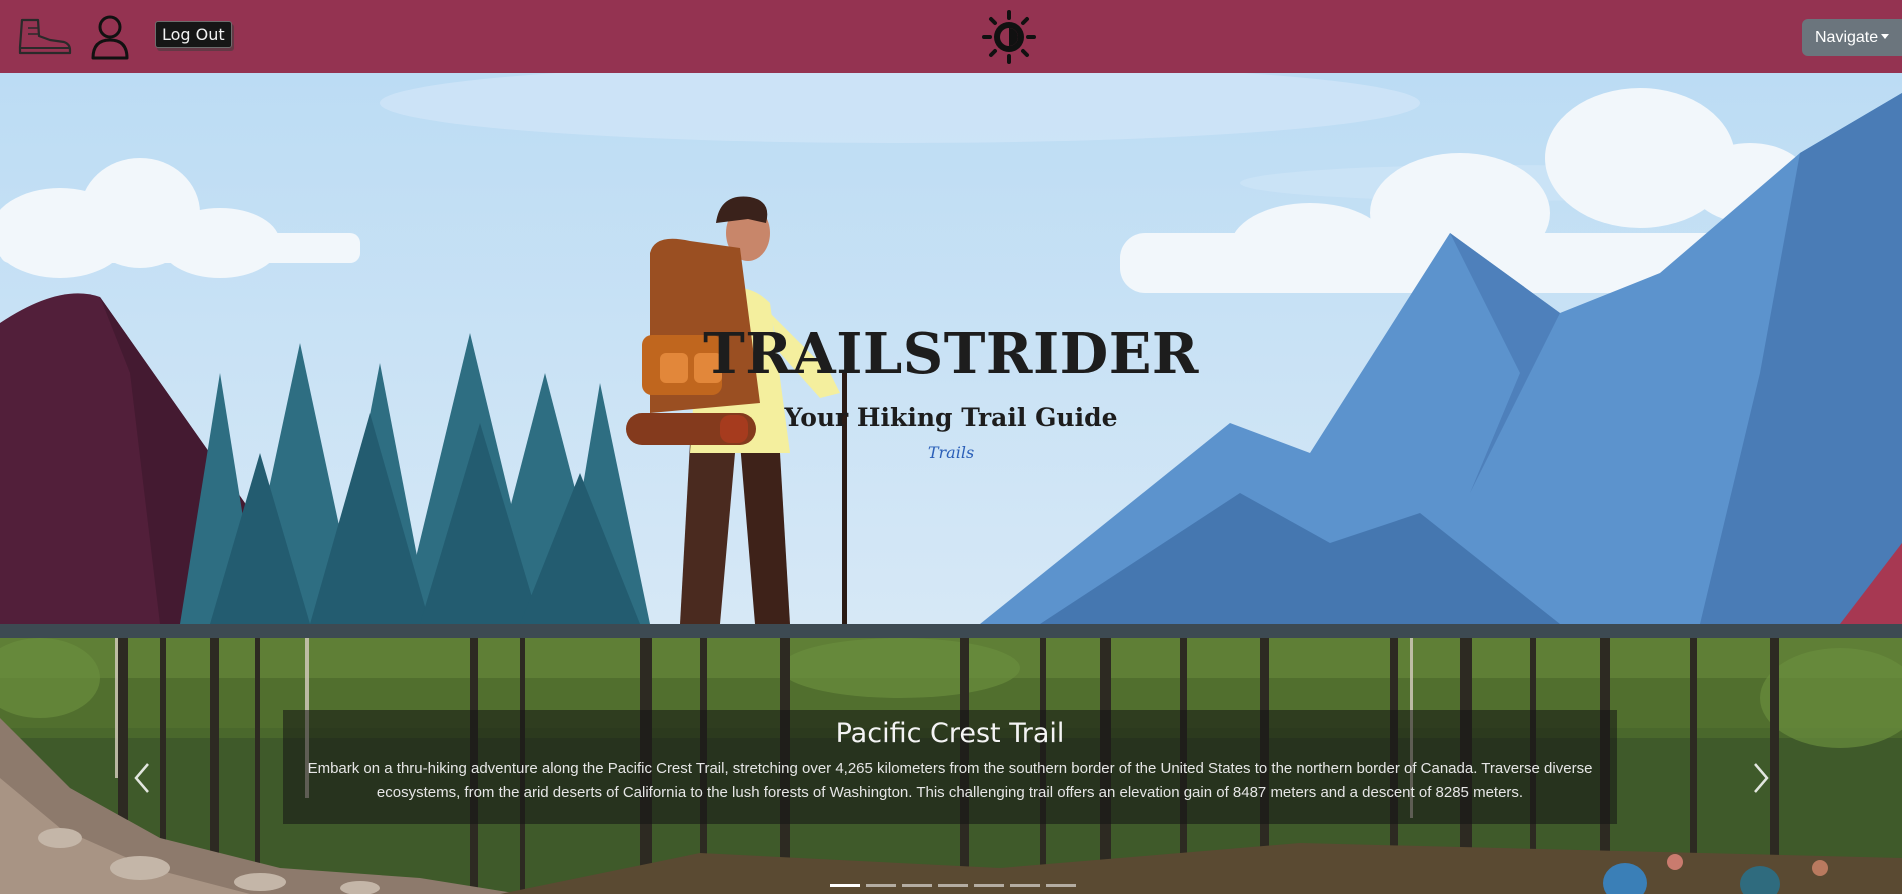 Image resolution: width=1902 pixels, height=894 pixels. Describe the element at coordinates (193, 34) in the screenshot. I see `logout-button: Log Out` at that location.